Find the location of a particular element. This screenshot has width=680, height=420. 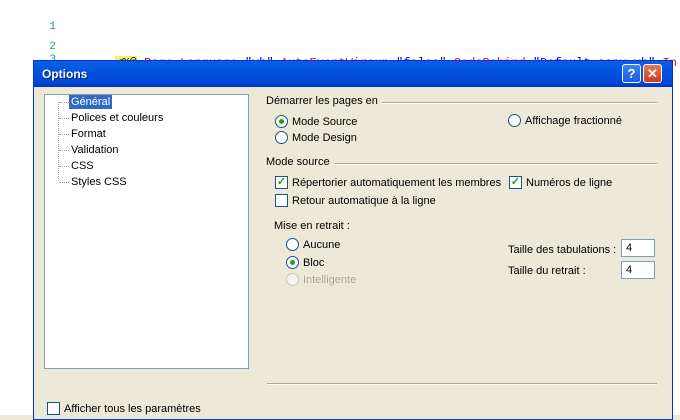

indent-smart-label: Intelligente is located at coordinates (330, 280).